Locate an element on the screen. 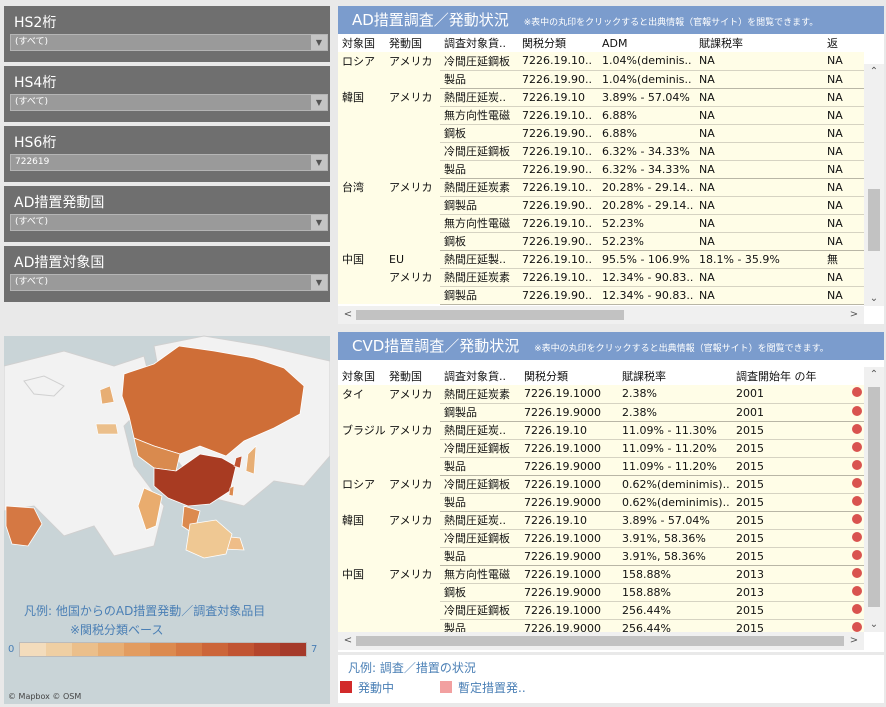 The image size is (886, 707). table-row: 製品 7226.19.9000 11.09% - 11.20% 2015 is located at coordinates (601, 466).